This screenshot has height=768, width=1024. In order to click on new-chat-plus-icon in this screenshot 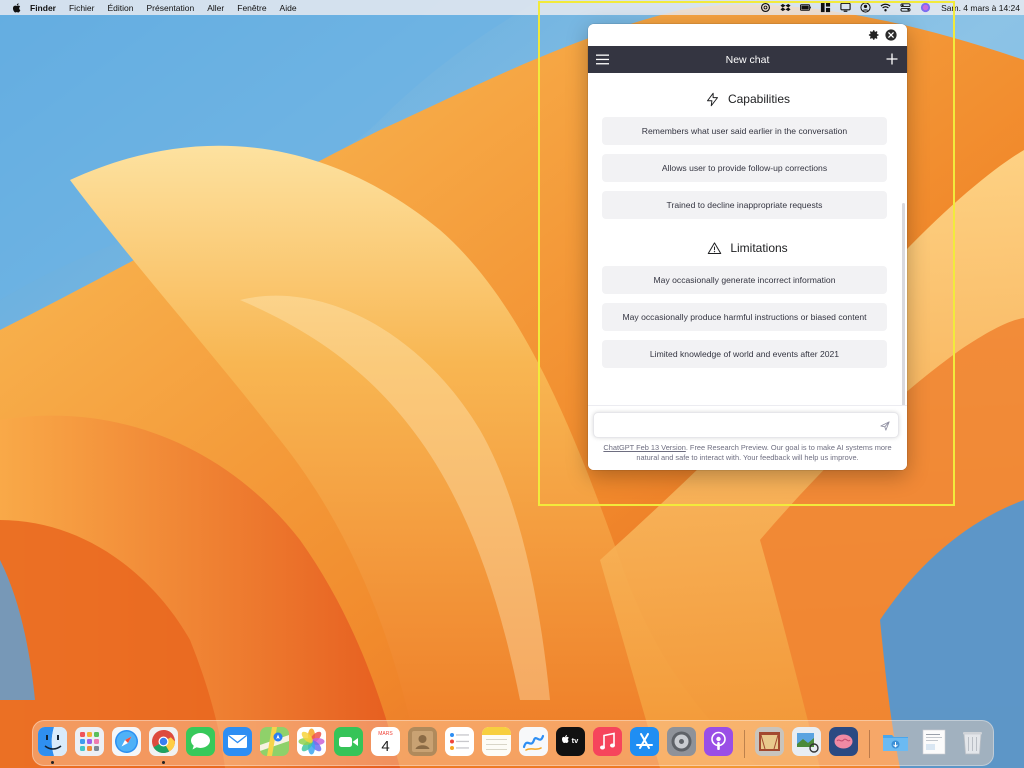, I will do `click(892, 59)`.